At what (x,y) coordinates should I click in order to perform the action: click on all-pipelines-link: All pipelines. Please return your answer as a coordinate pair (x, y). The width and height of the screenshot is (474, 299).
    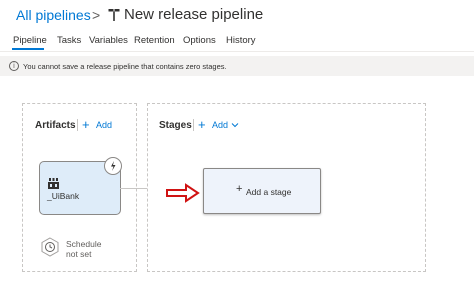
    Looking at the image, I should click on (53, 15).